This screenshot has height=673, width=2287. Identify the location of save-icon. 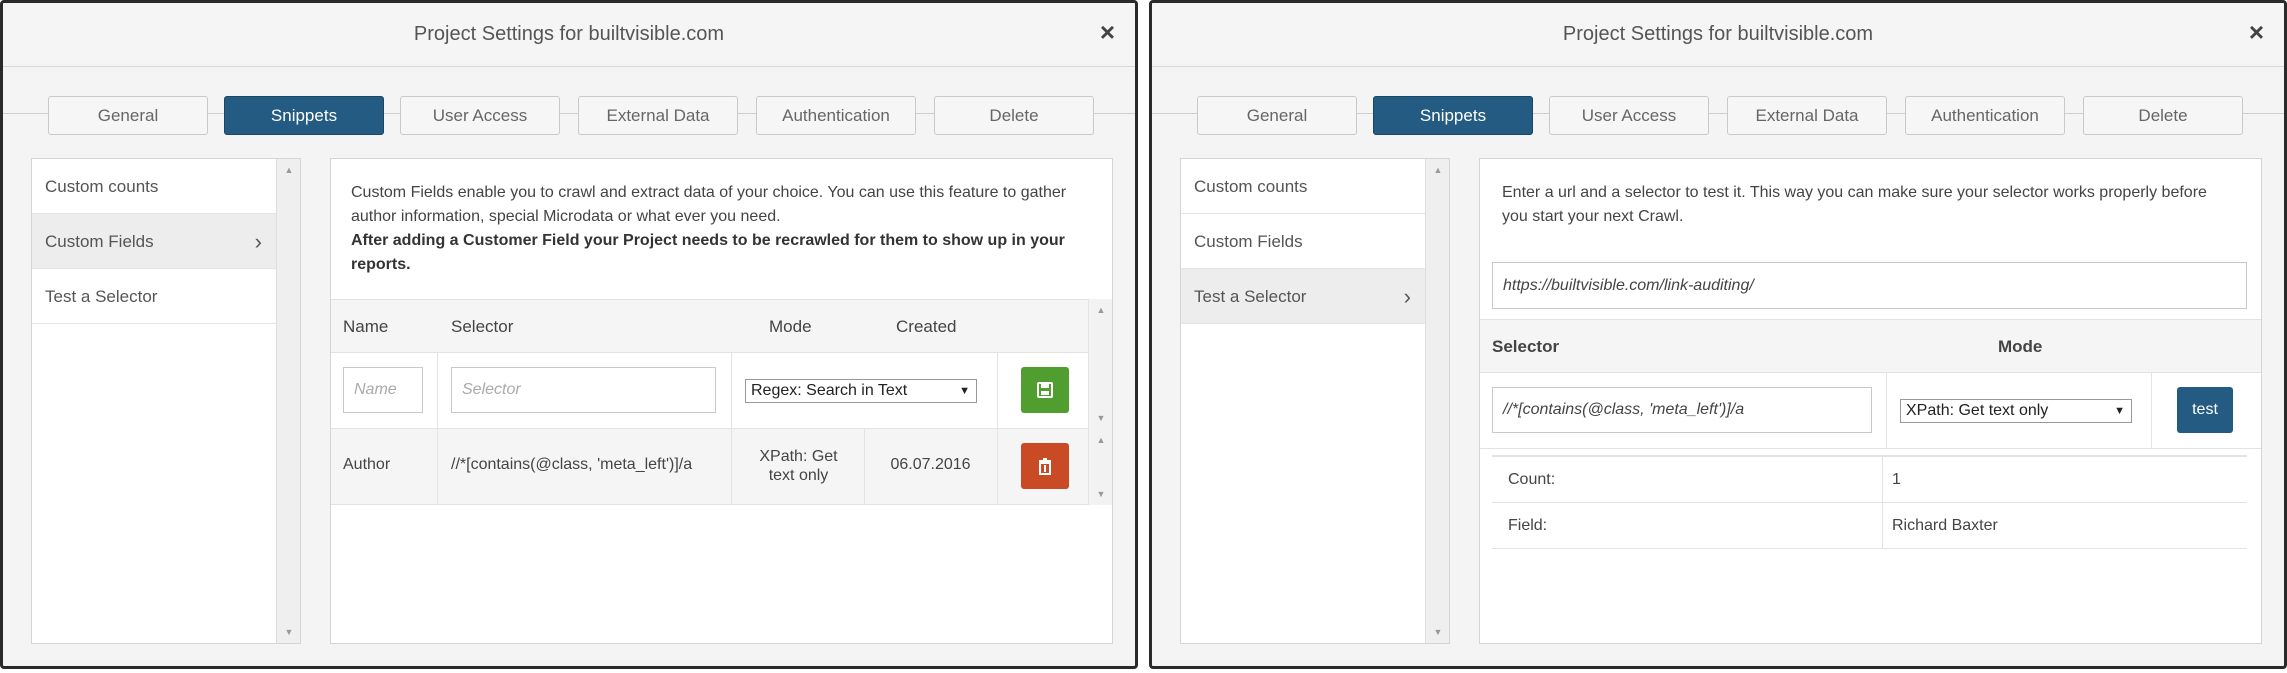
(1045, 390).